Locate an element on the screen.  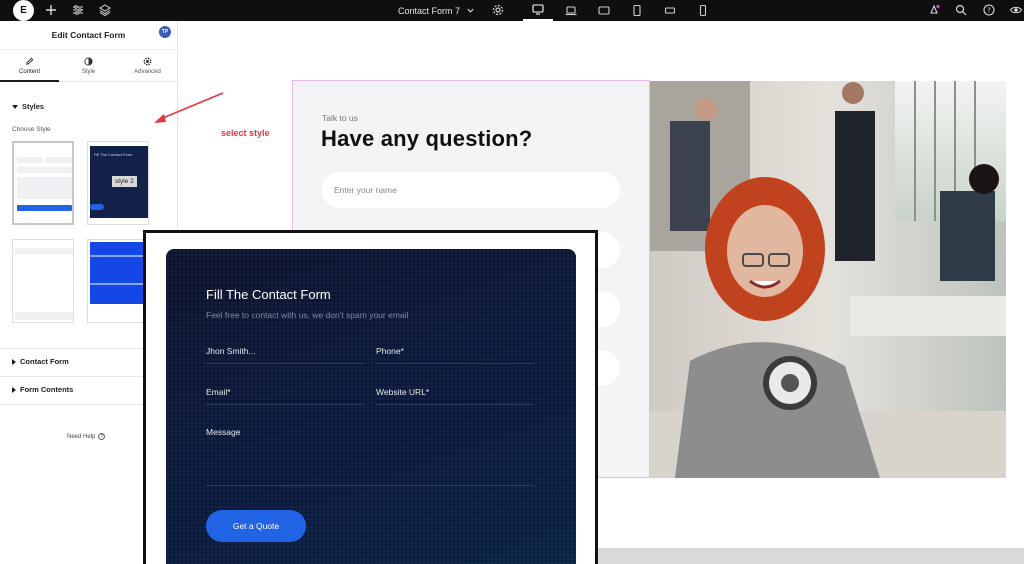
style-1-preview is located at coordinates (43, 183).